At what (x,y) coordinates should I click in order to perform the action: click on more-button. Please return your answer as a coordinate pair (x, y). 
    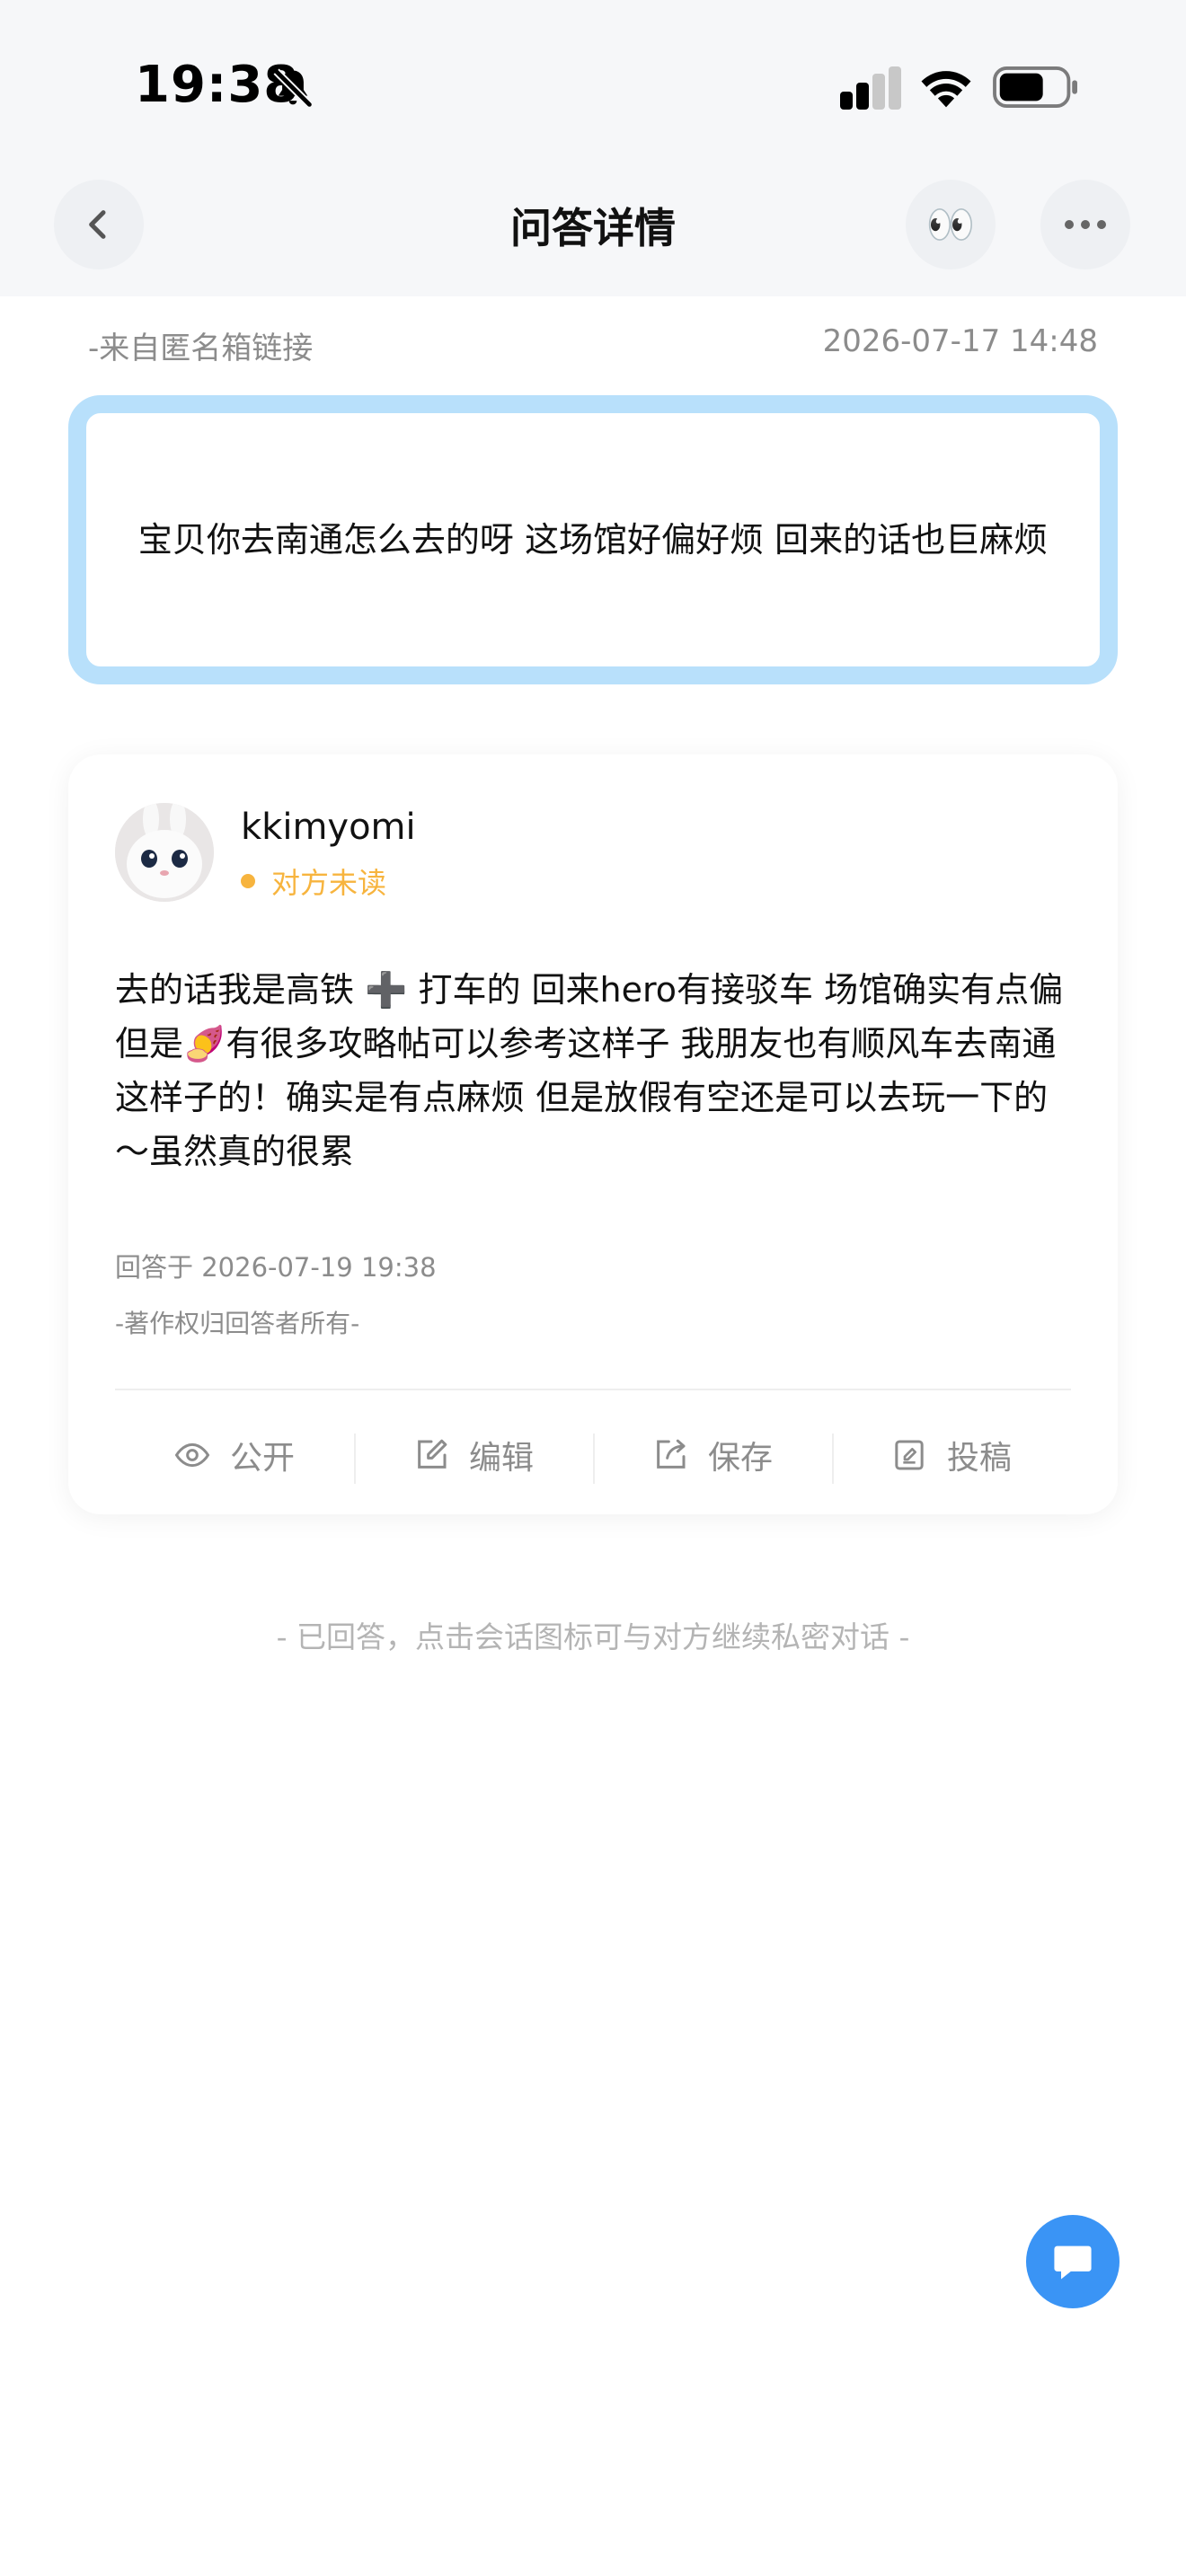
    Looking at the image, I should click on (1085, 224).